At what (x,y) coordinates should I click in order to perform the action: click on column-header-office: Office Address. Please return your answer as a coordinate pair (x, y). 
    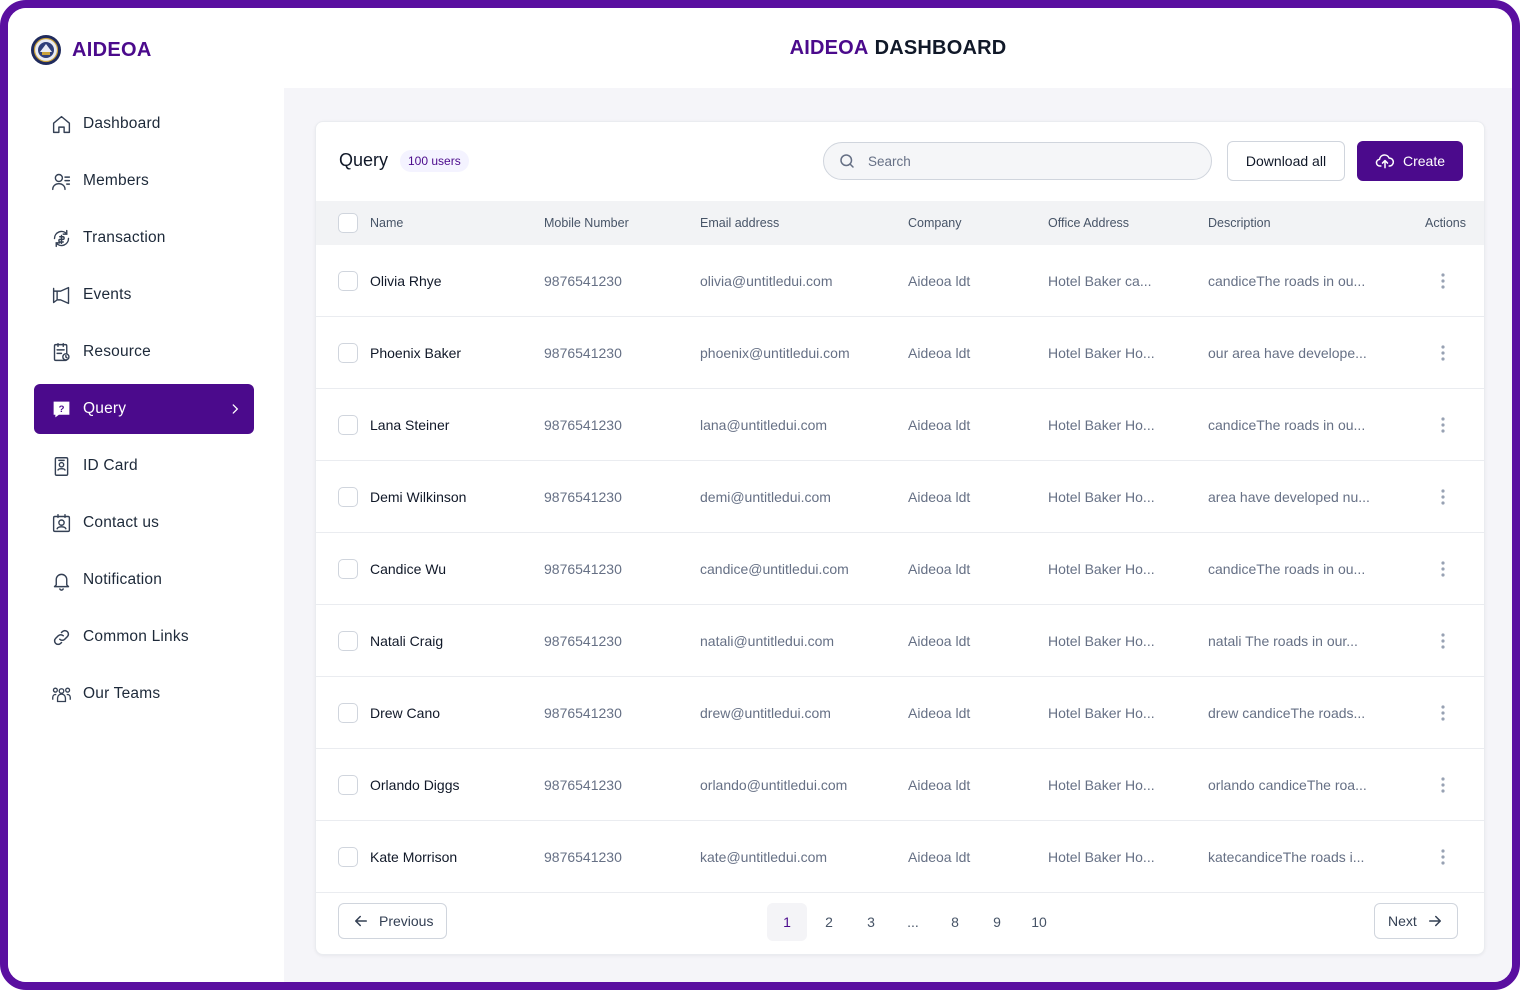
    Looking at the image, I should click on (1088, 223).